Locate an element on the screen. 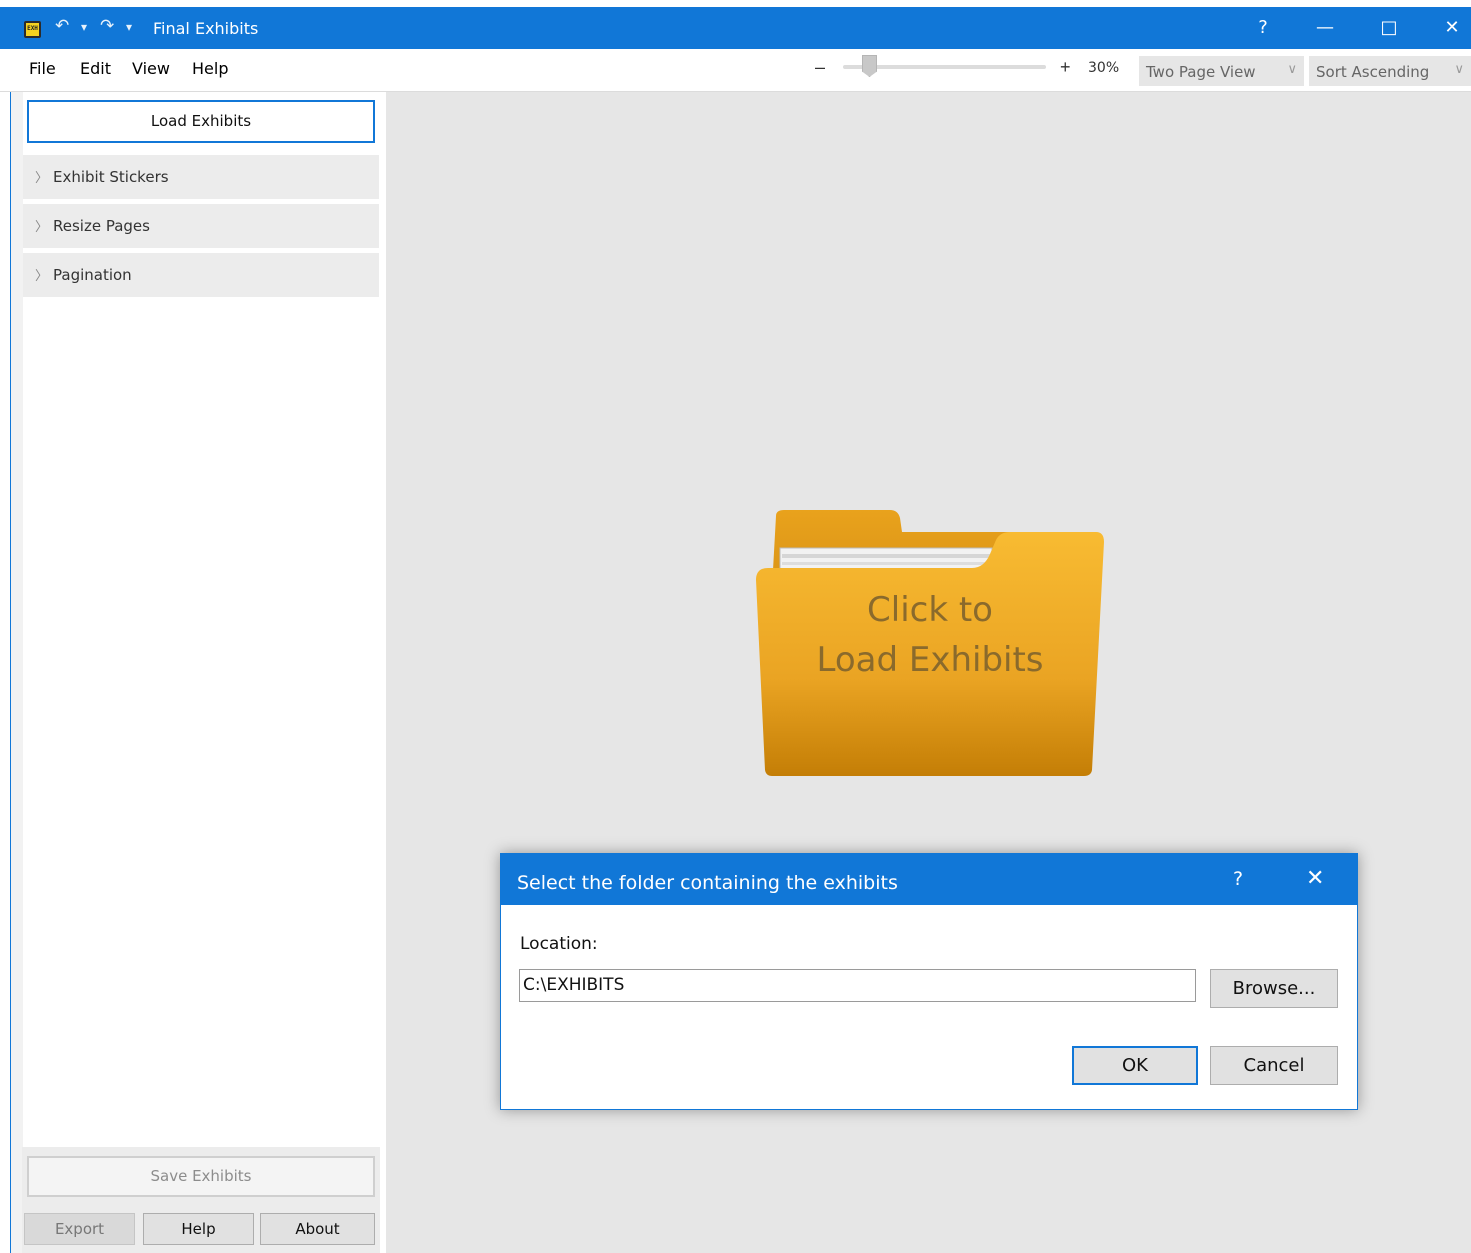 Image resolution: width=1471 pixels, height=1253 pixels. dialog-close-icon: ✕ is located at coordinates (1315, 878).